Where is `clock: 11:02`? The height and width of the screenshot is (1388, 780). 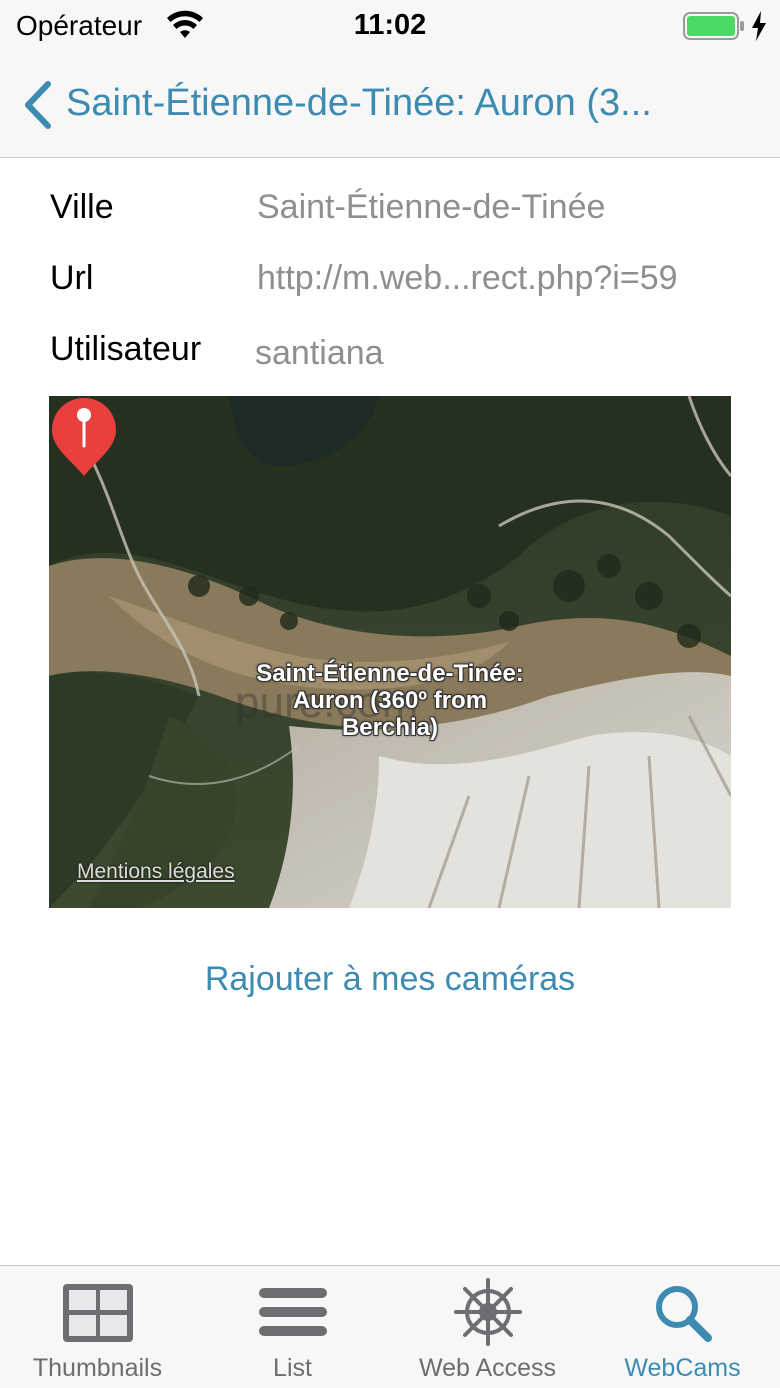
clock: 11:02 is located at coordinates (390, 25).